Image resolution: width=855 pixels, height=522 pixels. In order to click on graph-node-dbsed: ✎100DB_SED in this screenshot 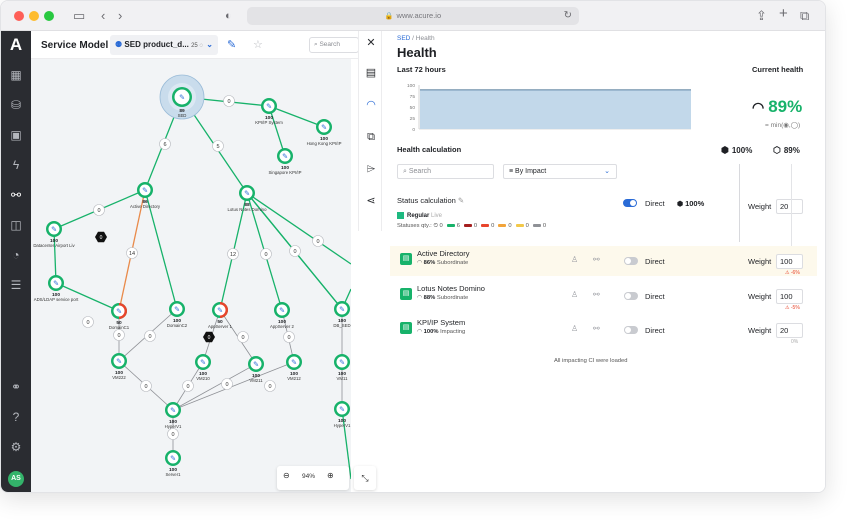, I will do `click(342, 314)`.